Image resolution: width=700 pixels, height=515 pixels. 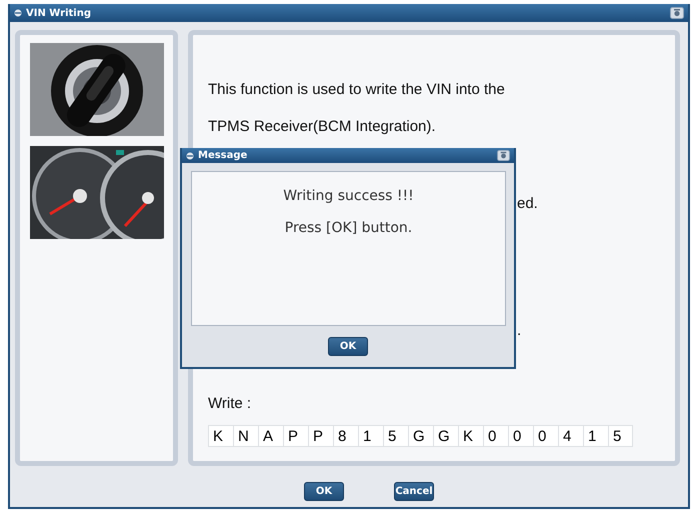 What do you see at coordinates (414, 491) in the screenshot?
I see `cancel-button: Cancel` at bounding box center [414, 491].